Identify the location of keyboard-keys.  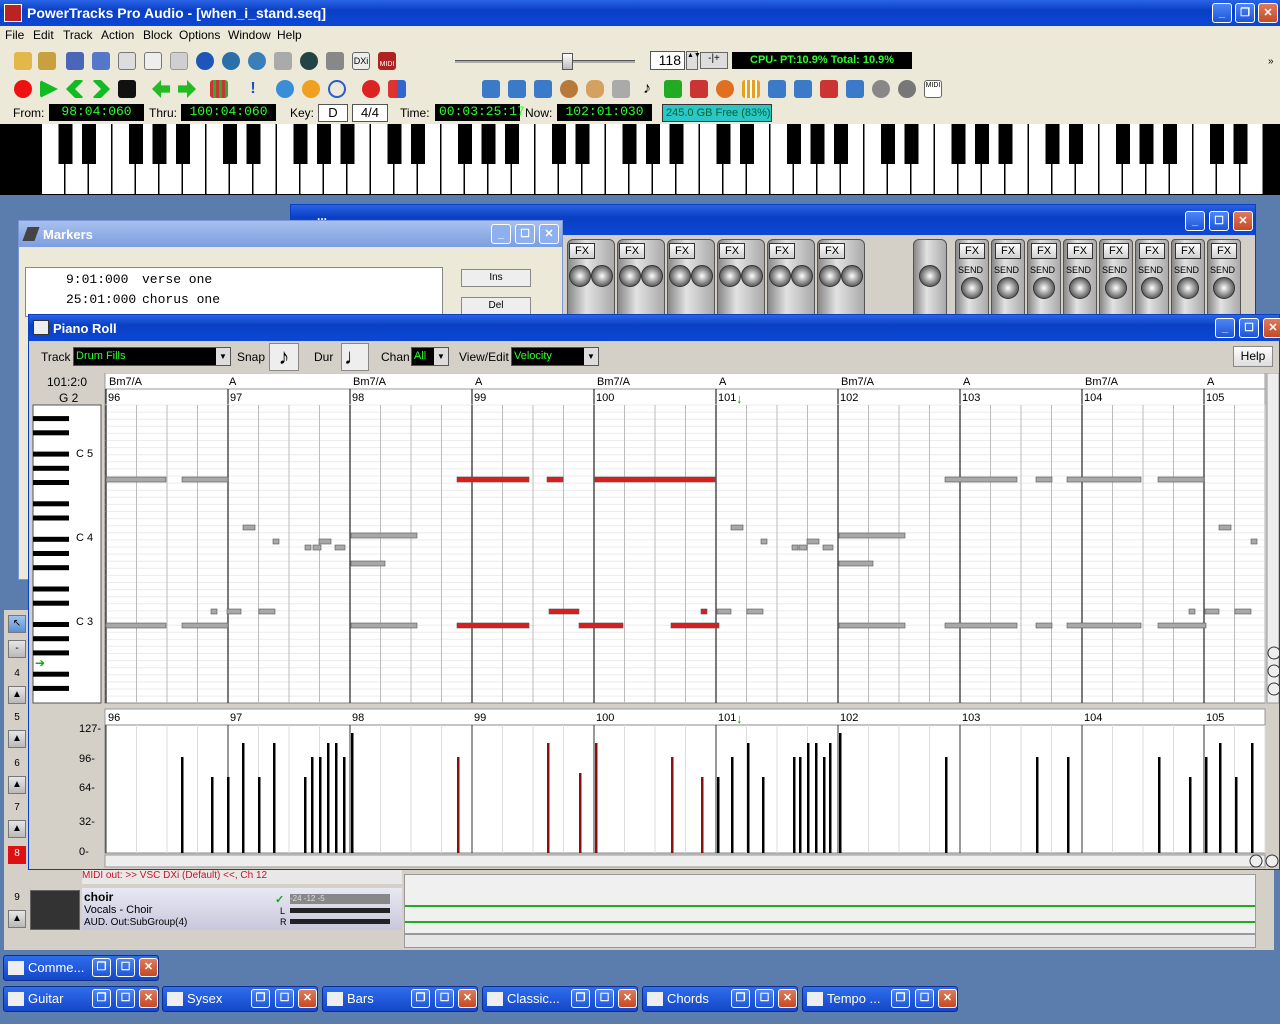
(640, 159).